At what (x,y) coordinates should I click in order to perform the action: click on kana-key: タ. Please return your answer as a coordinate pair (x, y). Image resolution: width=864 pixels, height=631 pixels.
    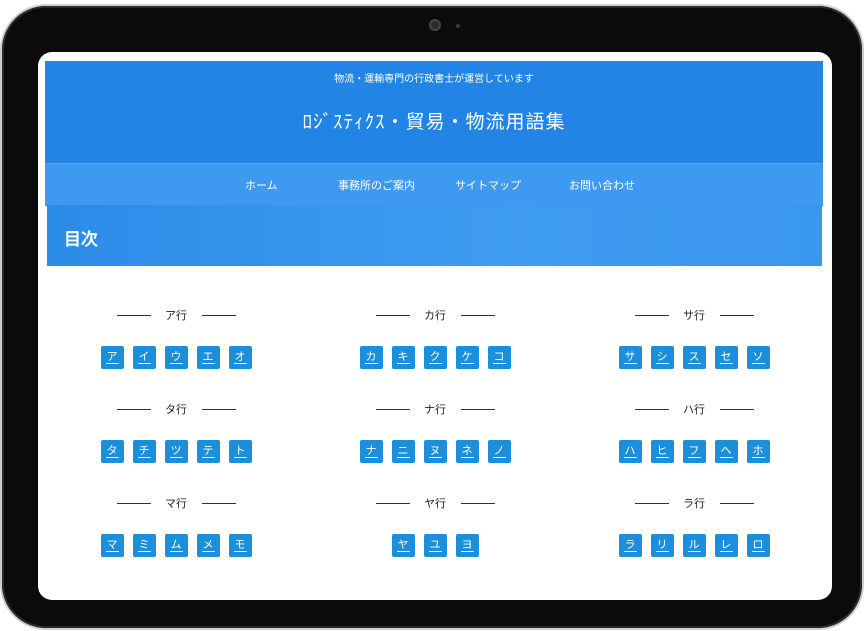
    Looking at the image, I should click on (112, 451).